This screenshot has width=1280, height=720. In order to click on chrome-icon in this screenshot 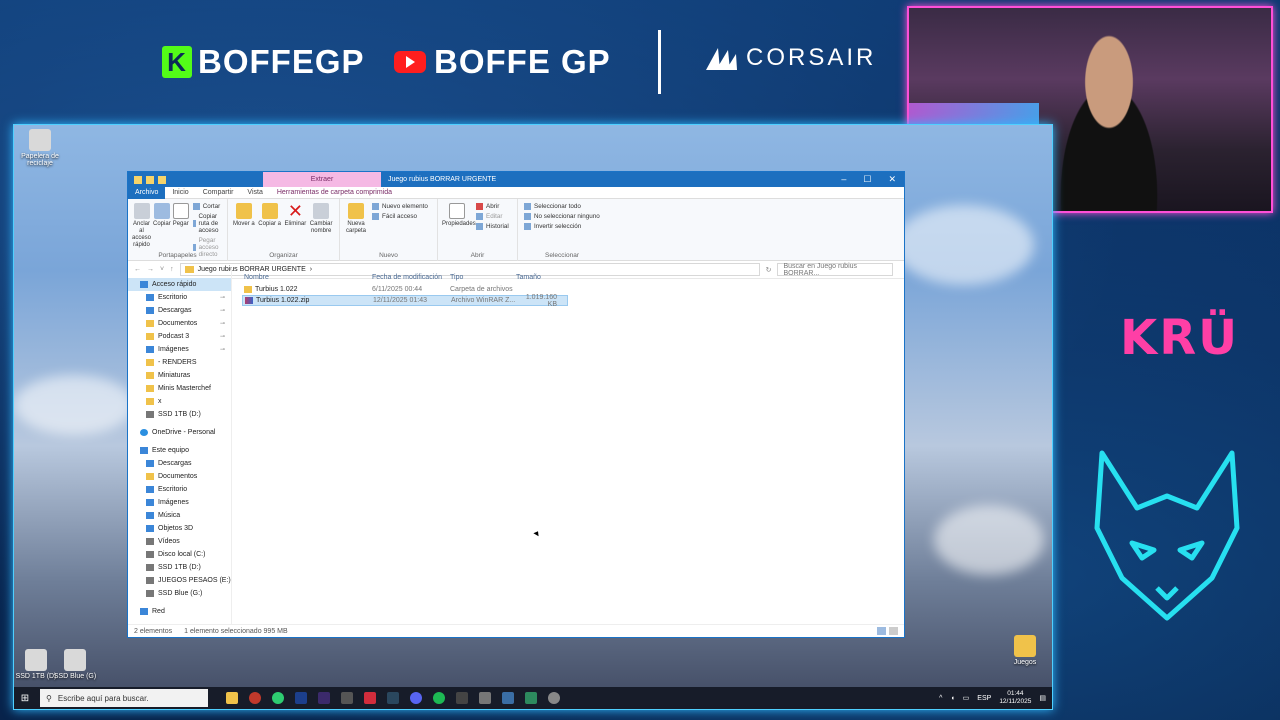, I will do `click(278, 698)`.